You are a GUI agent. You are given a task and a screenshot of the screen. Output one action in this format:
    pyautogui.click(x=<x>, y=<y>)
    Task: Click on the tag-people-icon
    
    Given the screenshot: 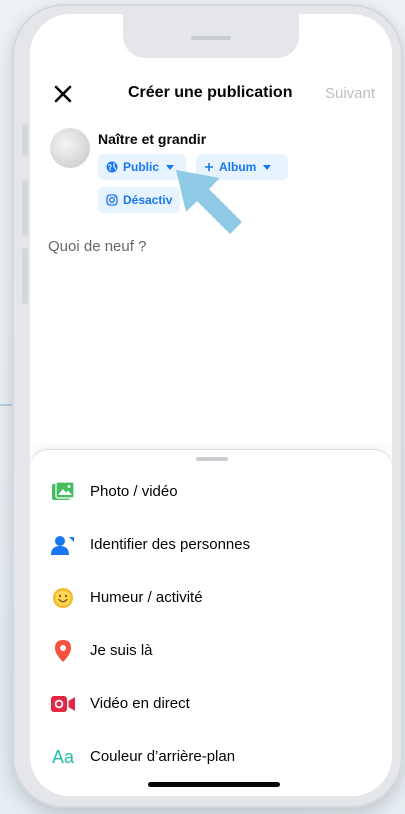 What is the action you would take?
    pyautogui.click(x=63, y=545)
    